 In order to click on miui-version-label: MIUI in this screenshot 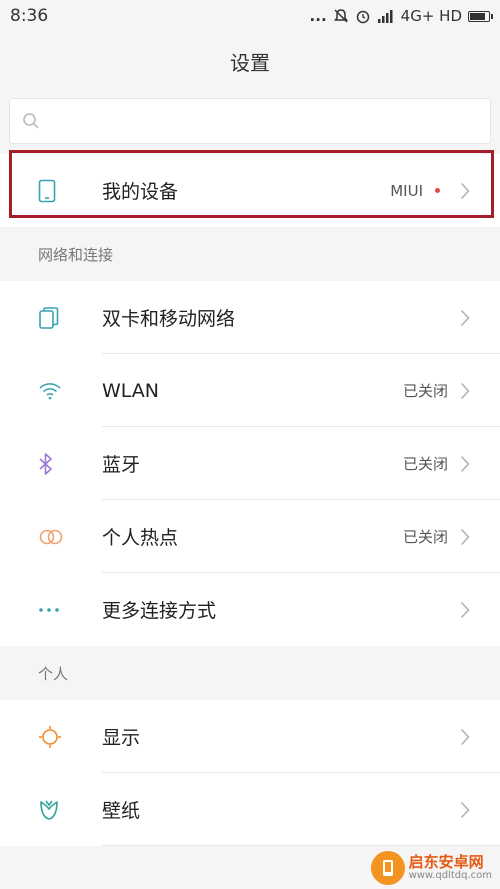, I will do `click(406, 190)`.